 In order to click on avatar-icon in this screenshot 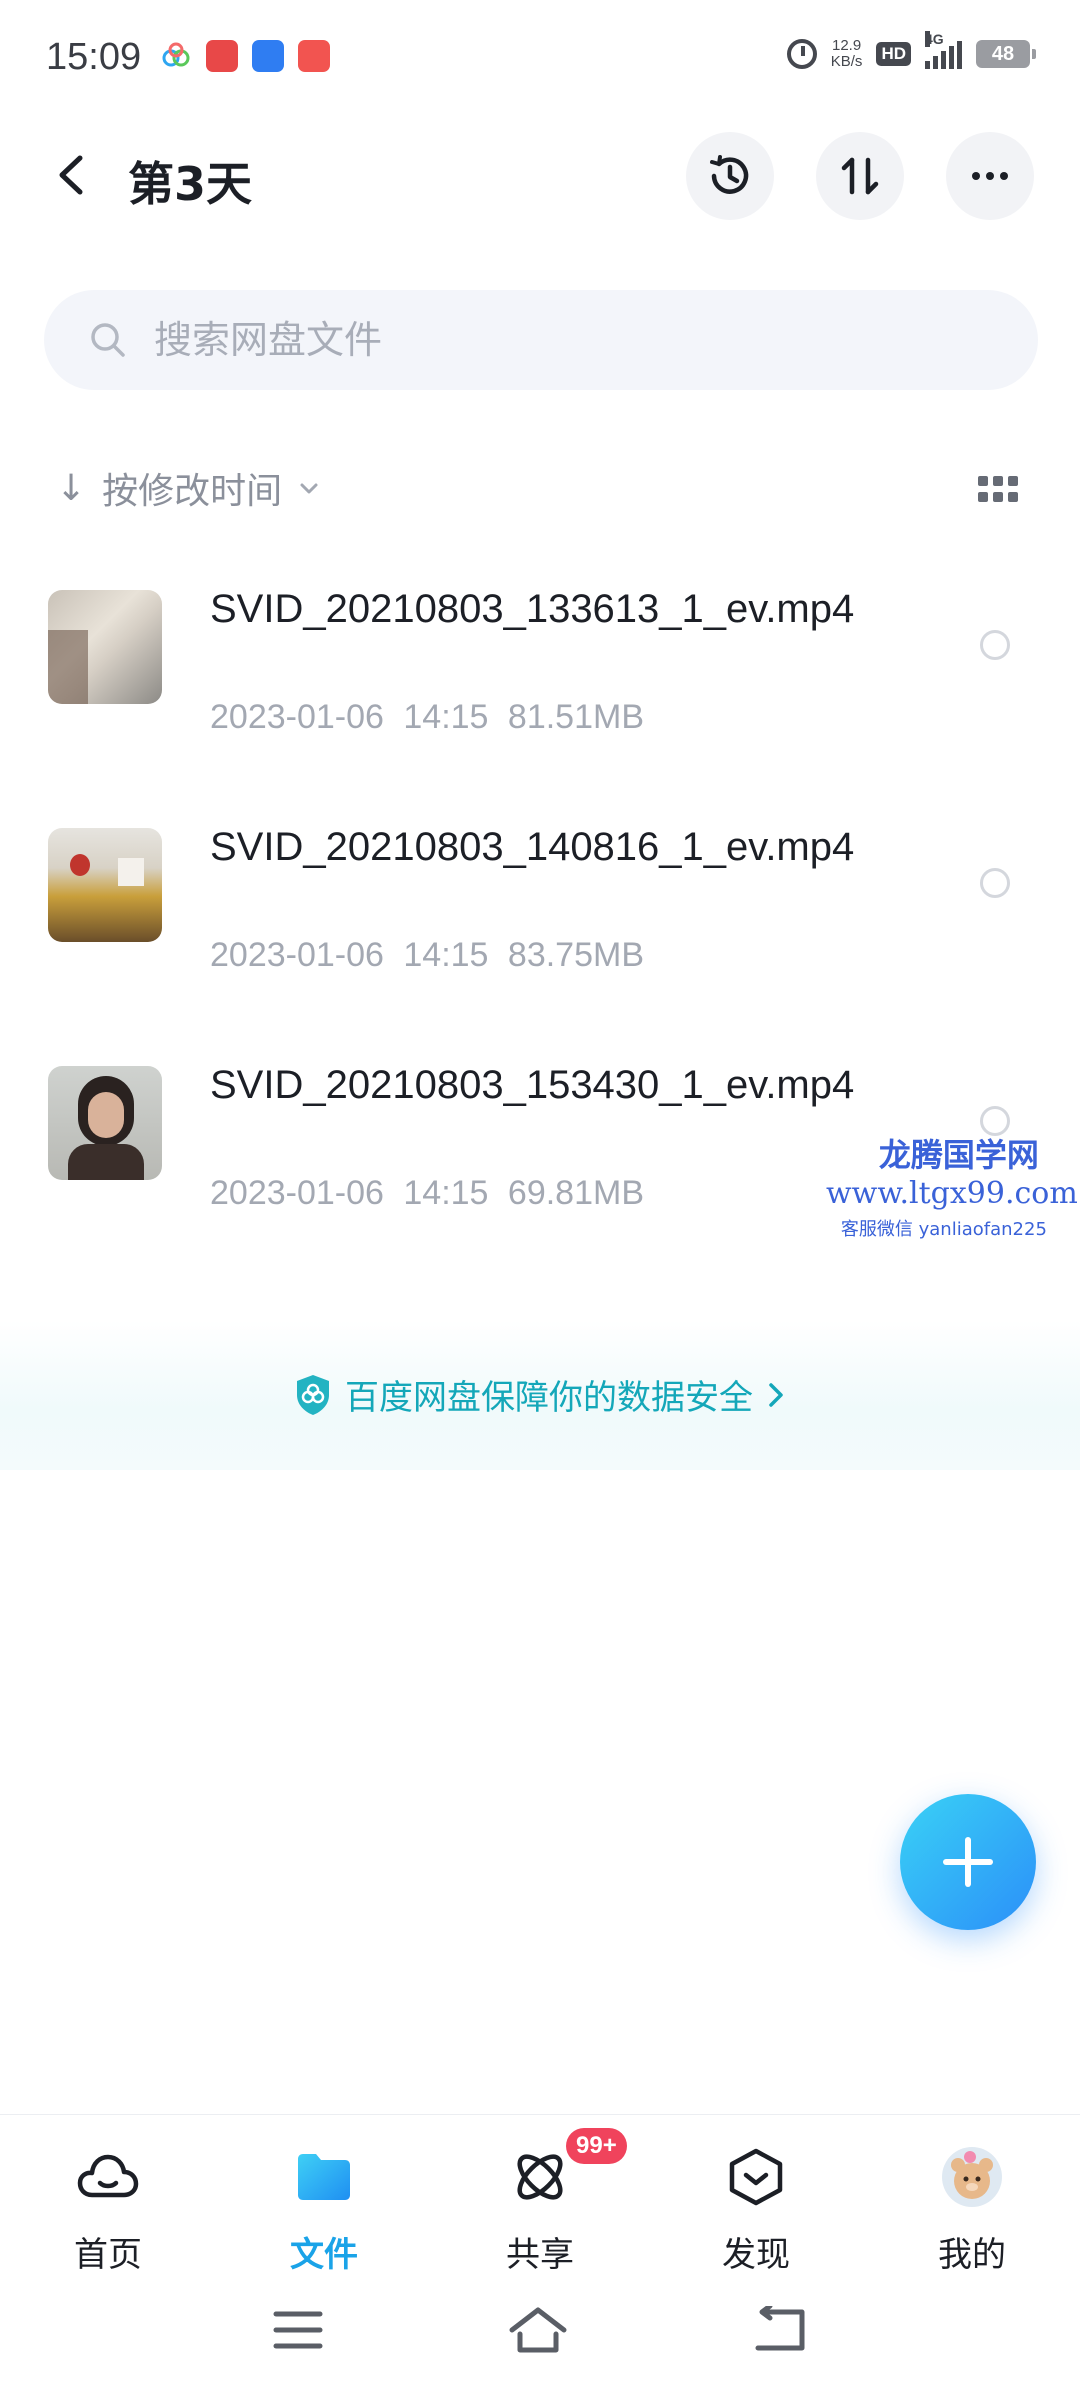, I will do `click(972, 2177)`.